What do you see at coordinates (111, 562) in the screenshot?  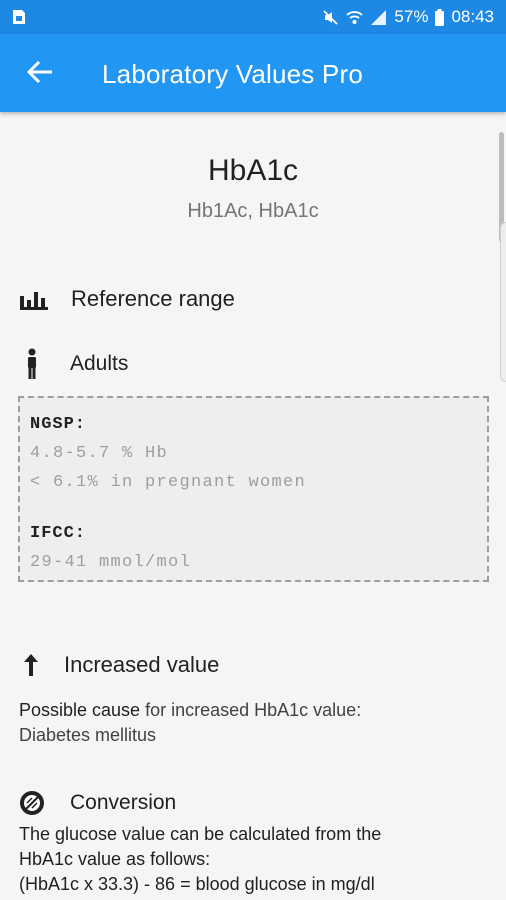 I see `ifcc-range: 29-41 mmol/mol` at bounding box center [111, 562].